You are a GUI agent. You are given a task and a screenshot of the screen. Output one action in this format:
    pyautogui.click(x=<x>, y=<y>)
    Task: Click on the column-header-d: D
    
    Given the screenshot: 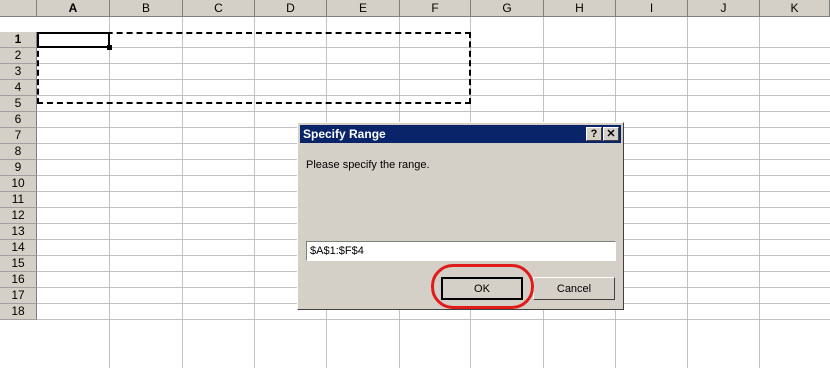 What is the action you would take?
    pyautogui.click(x=291, y=8)
    